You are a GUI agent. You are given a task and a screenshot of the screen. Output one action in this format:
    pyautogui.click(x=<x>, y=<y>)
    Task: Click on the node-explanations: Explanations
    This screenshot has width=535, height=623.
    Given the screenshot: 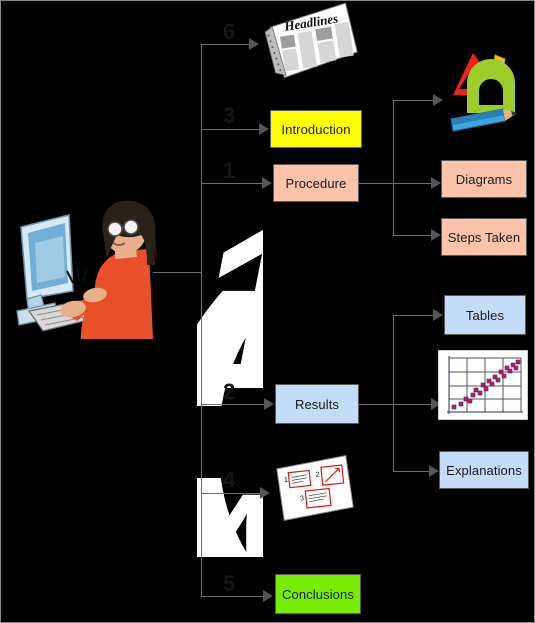 What is the action you would take?
    pyautogui.click(x=484, y=470)
    